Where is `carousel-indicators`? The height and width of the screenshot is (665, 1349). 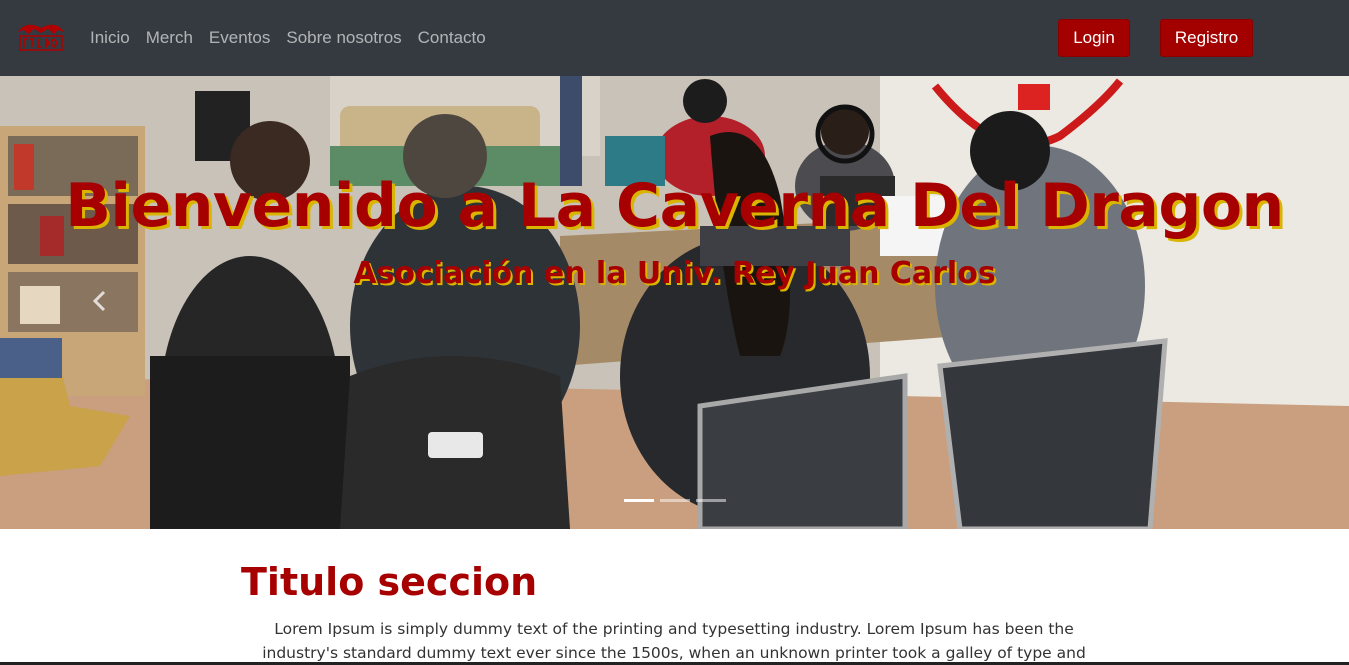
carousel-indicators is located at coordinates (678, 500).